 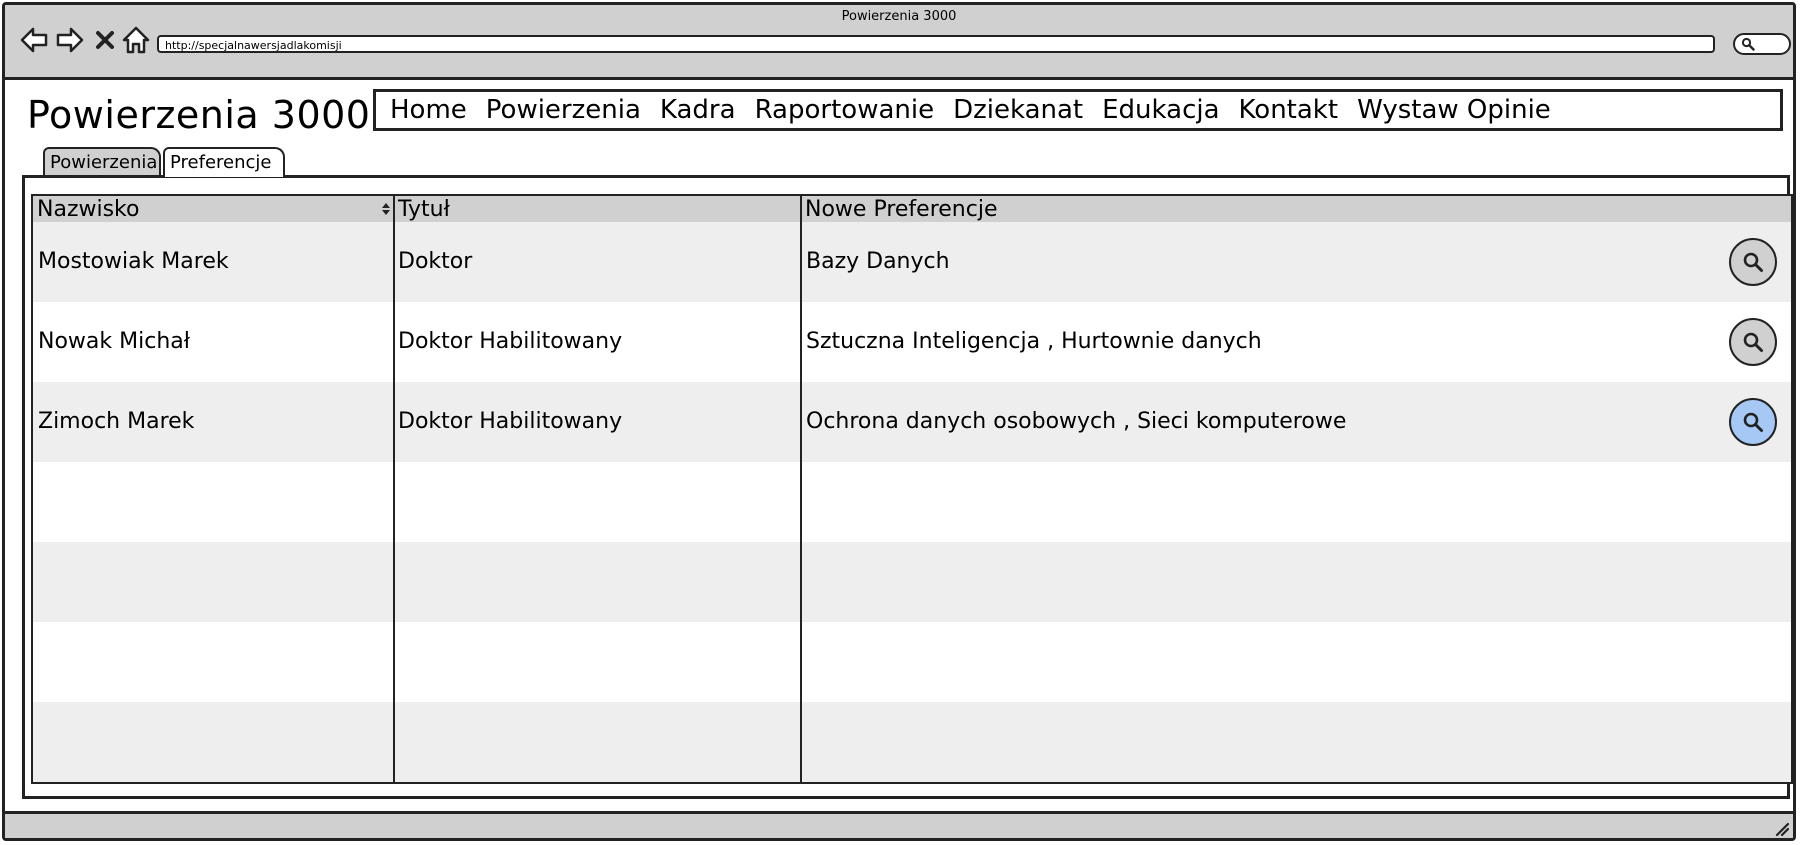 What do you see at coordinates (386, 209) in the screenshot?
I see `sort-icon` at bounding box center [386, 209].